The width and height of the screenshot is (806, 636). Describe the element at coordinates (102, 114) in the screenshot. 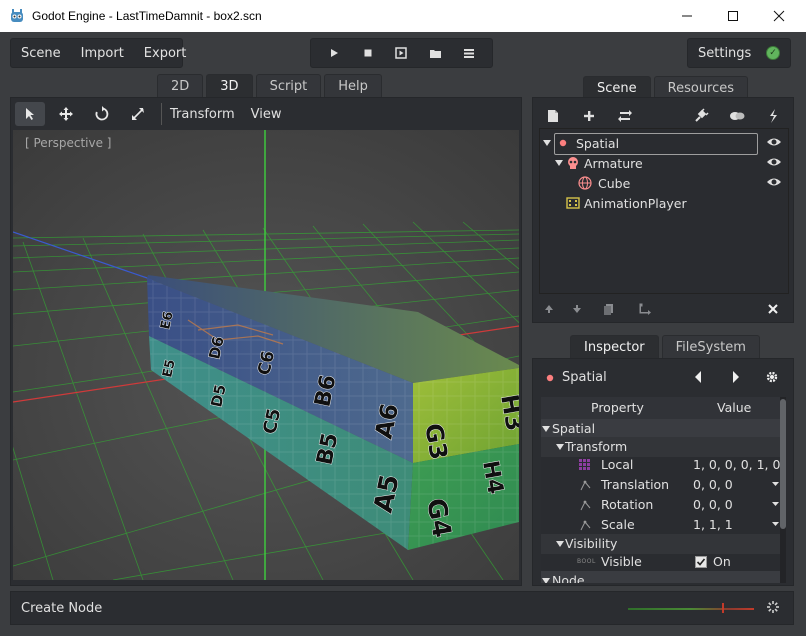

I see `rotate-tool-button` at that location.